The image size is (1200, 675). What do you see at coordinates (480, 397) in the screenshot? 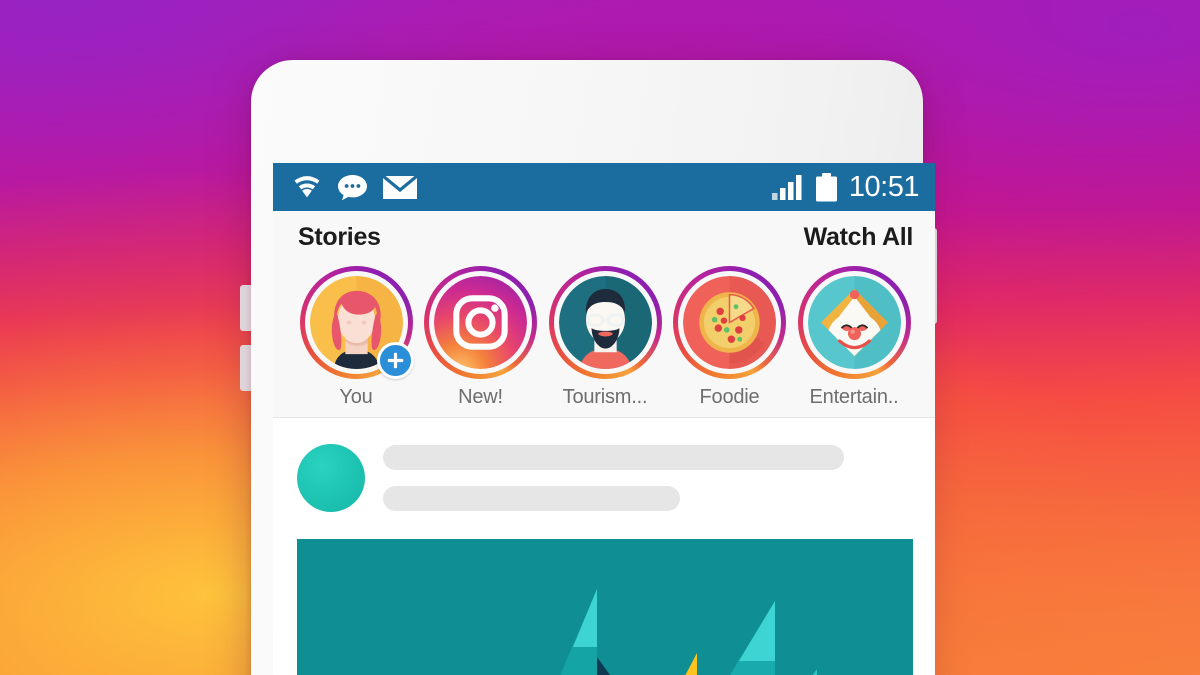
I see `story-label: New!` at bounding box center [480, 397].